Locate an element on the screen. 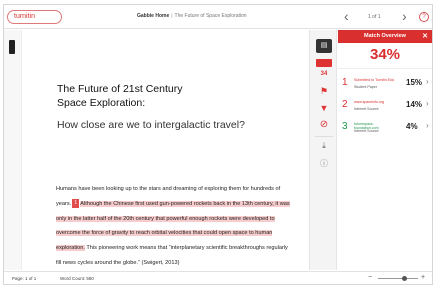 Image resolution: width=436 pixels, height=289 pixels. student-name: Gabbie Home is located at coordinates (153, 16).